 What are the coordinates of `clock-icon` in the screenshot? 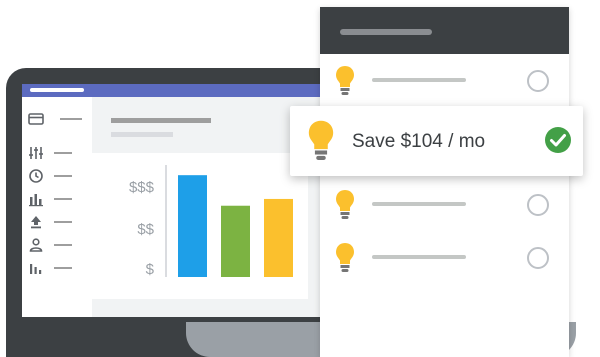 It's located at (36, 176).